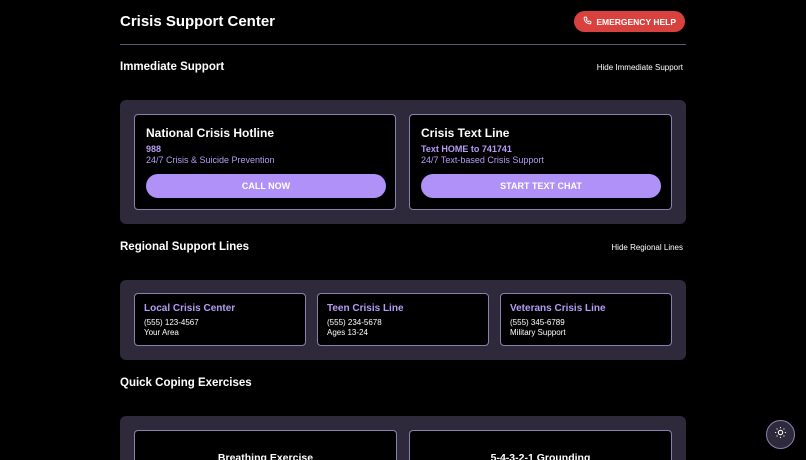 Image resolution: width=806 pixels, height=460 pixels. What do you see at coordinates (403, 438) in the screenshot?
I see `coping-exercises-panel: Breathing Exercise 5-4-3-2-1 Grounding` at bounding box center [403, 438].